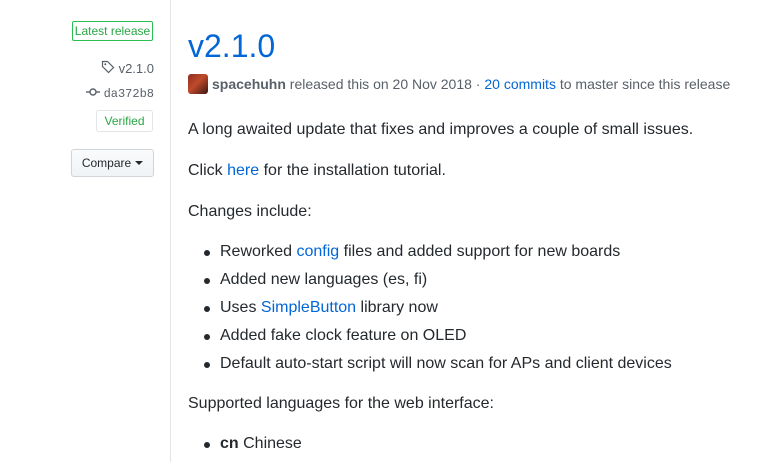 This screenshot has width=764, height=462. I want to click on git-commit-icon, so click(92, 94).